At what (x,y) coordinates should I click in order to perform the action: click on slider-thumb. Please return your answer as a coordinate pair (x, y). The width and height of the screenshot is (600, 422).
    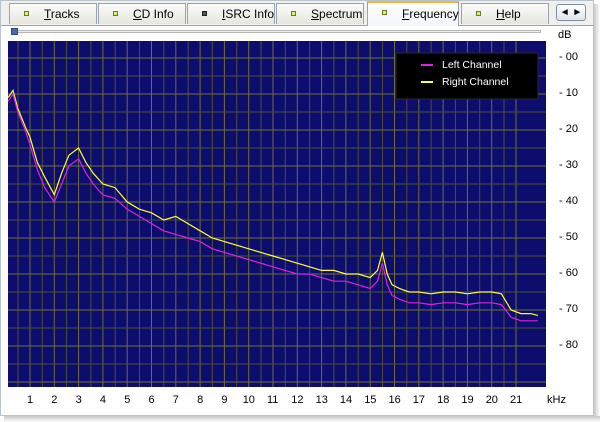
    Looking at the image, I should click on (14, 31).